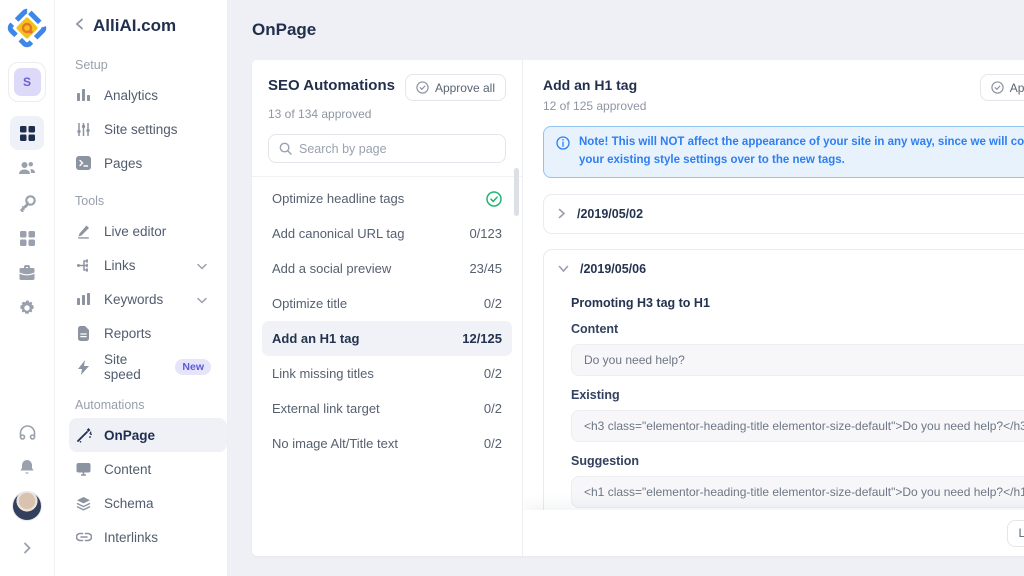 This screenshot has width=1024, height=576. I want to click on search-input, so click(397, 148).